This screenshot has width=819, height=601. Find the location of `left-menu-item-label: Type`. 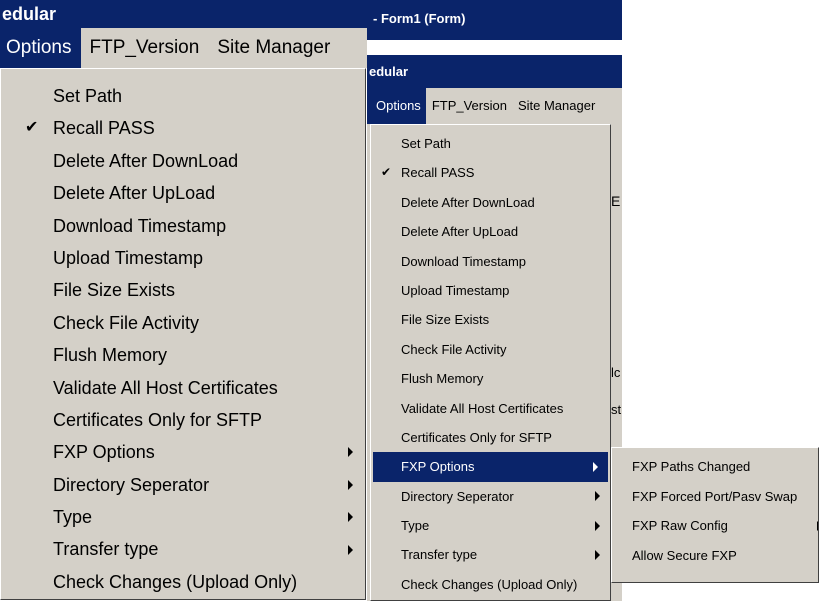

left-menu-item-label: Type is located at coordinates (73, 517).